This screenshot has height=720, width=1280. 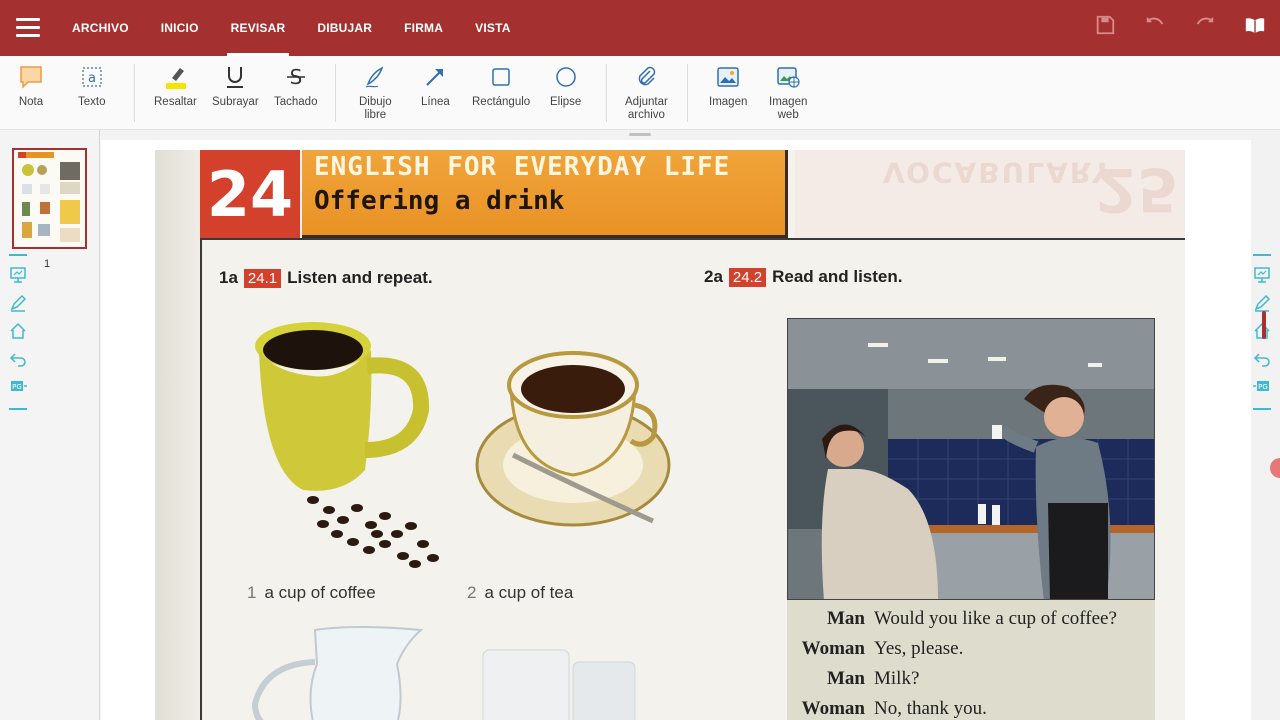 What do you see at coordinates (100, 28) in the screenshot?
I see `tab-archivo: ARCHIVO` at bounding box center [100, 28].